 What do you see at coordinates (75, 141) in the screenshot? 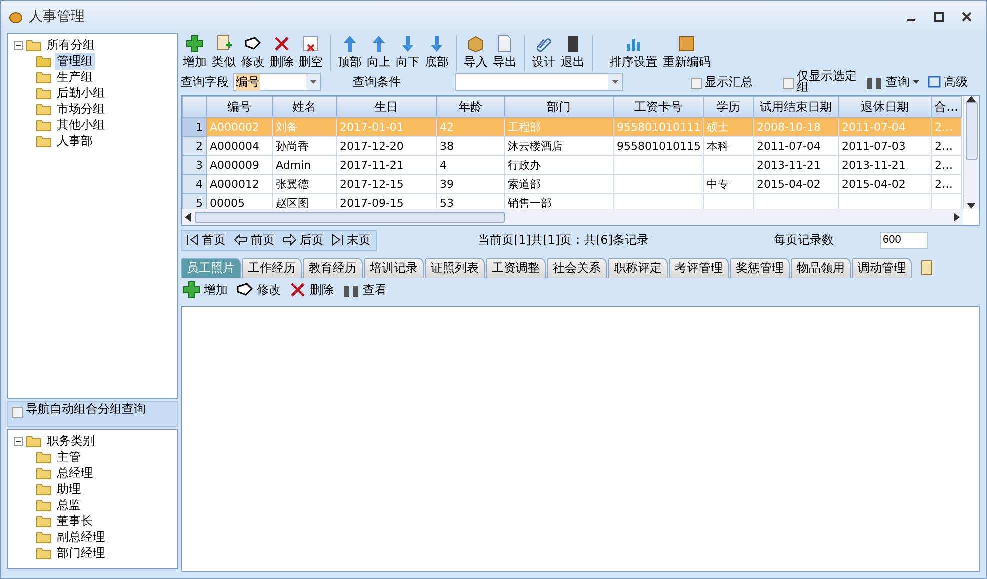
I see `tree-item: 人事部` at bounding box center [75, 141].